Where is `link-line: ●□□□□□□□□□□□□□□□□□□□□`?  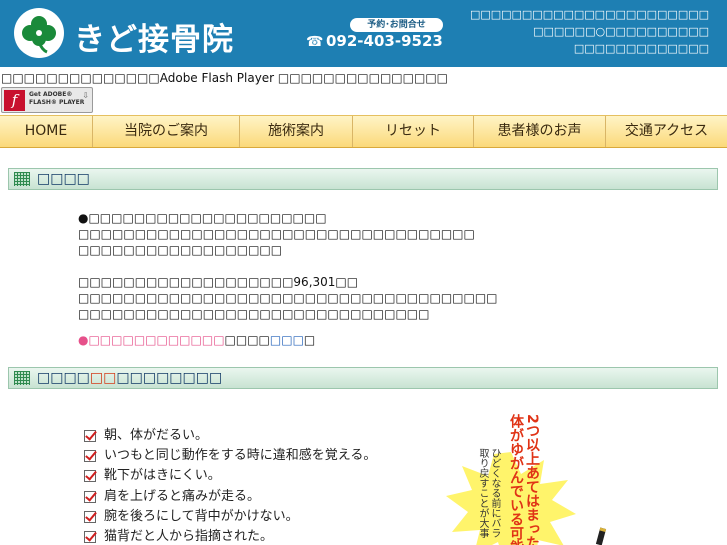 link-line: ●□□□□□□□□□□□□□□□□□□□□ is located at coordinates (196, 340).